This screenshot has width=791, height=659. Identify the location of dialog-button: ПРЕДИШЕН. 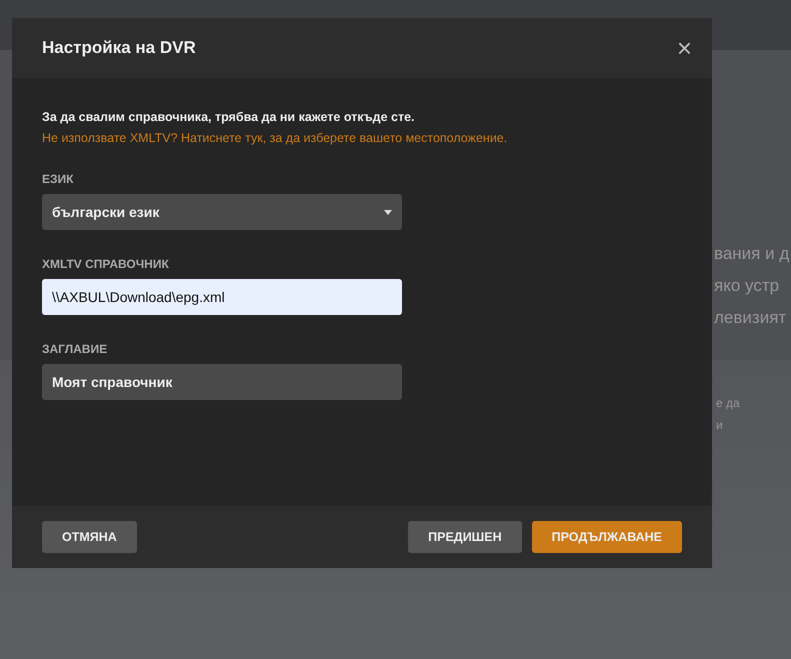
(465, 537).